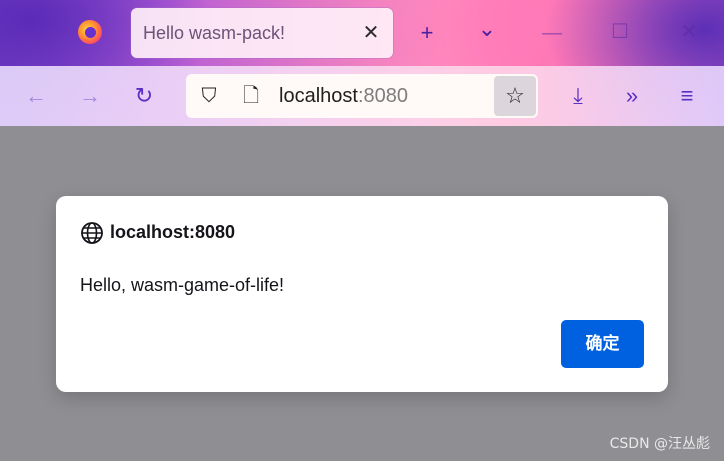  Describe the element at coordinates (659, 444) in the screenshot. I see `watermark: CSDN @汪丛彪` at that location.